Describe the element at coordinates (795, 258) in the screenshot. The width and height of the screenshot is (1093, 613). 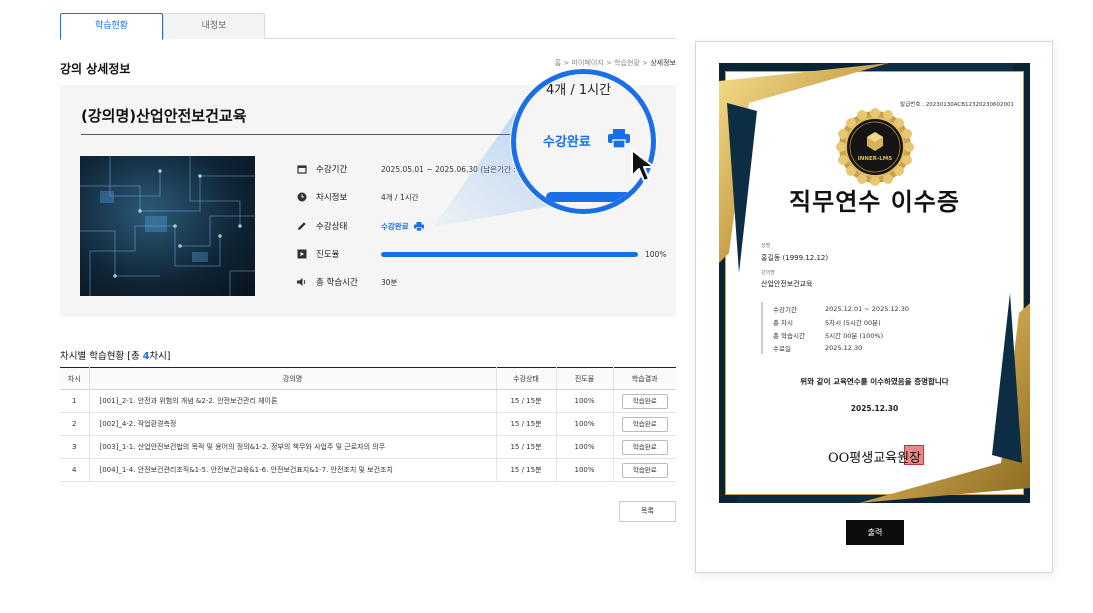
I see `name-value: 홍길동 (1999.12.12)` at that location.